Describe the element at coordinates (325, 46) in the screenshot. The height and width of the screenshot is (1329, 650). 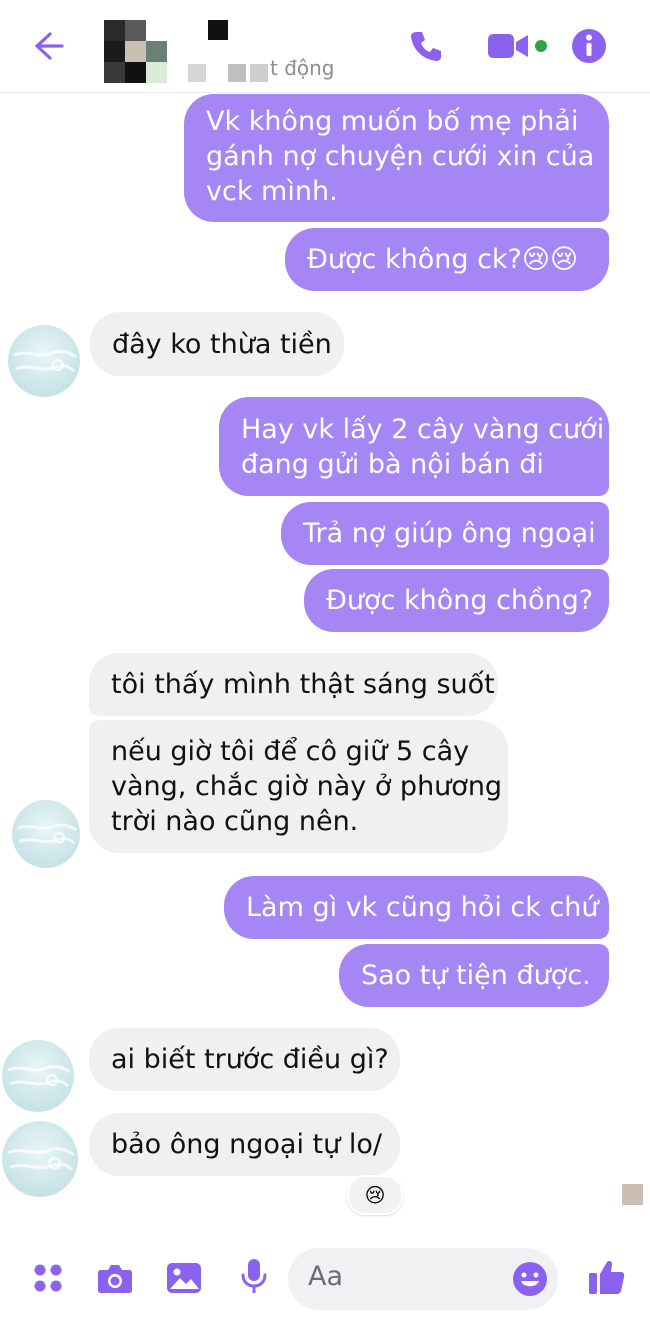
I see `conversation-header: t động` at that location.